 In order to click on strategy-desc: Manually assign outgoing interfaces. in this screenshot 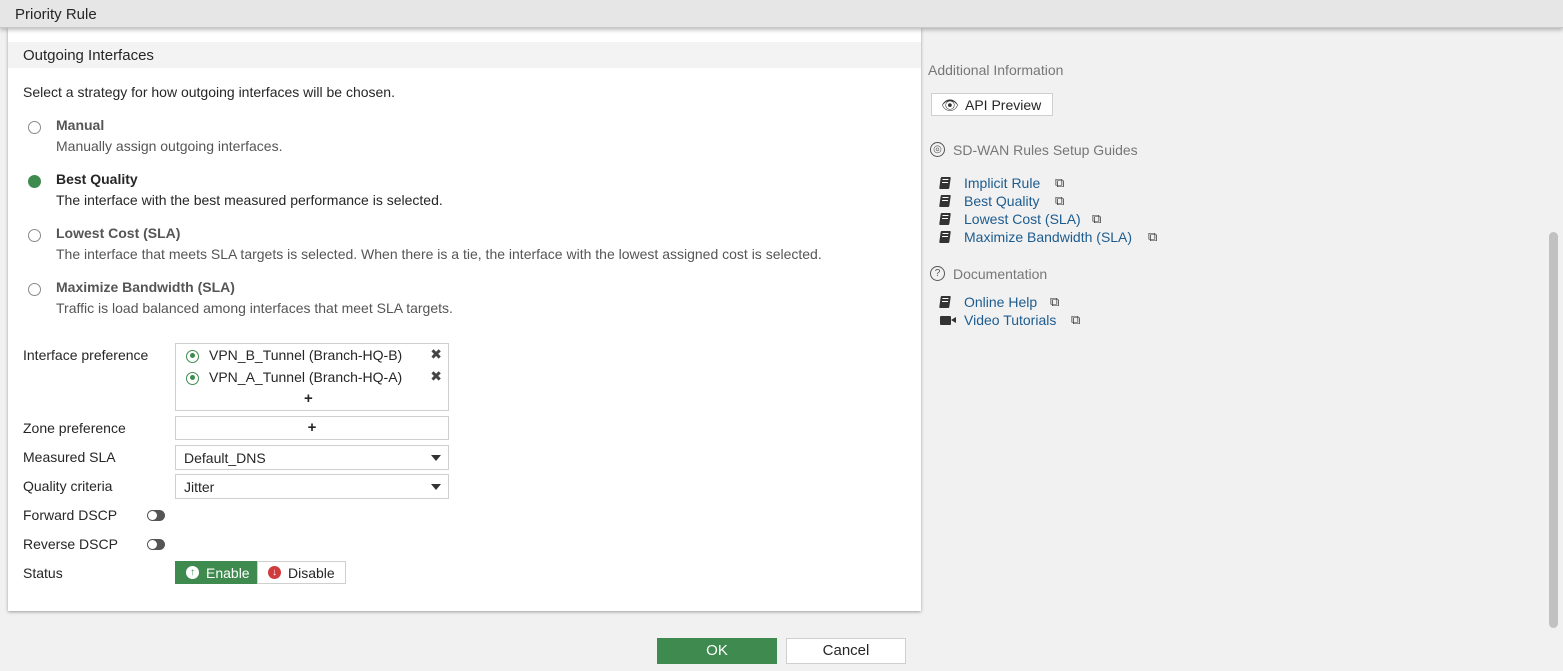, I will do `click(169, 146)`.